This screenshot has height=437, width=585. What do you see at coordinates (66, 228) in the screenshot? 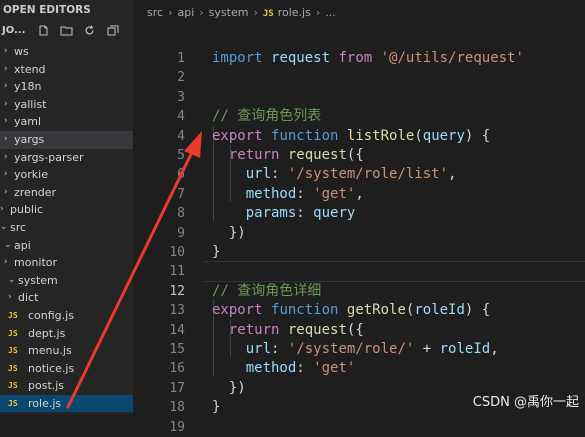
I see `folder-item: ⌄ src` at bounding box center [66, 228].